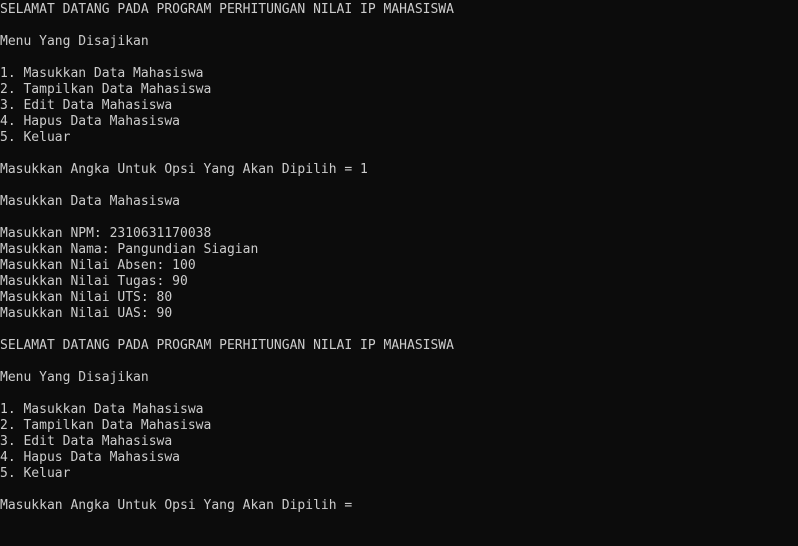 The image size is (798, 546). I want to click on uts-entry: Masukkan Nilai UTS: 80, so click(86, 297).